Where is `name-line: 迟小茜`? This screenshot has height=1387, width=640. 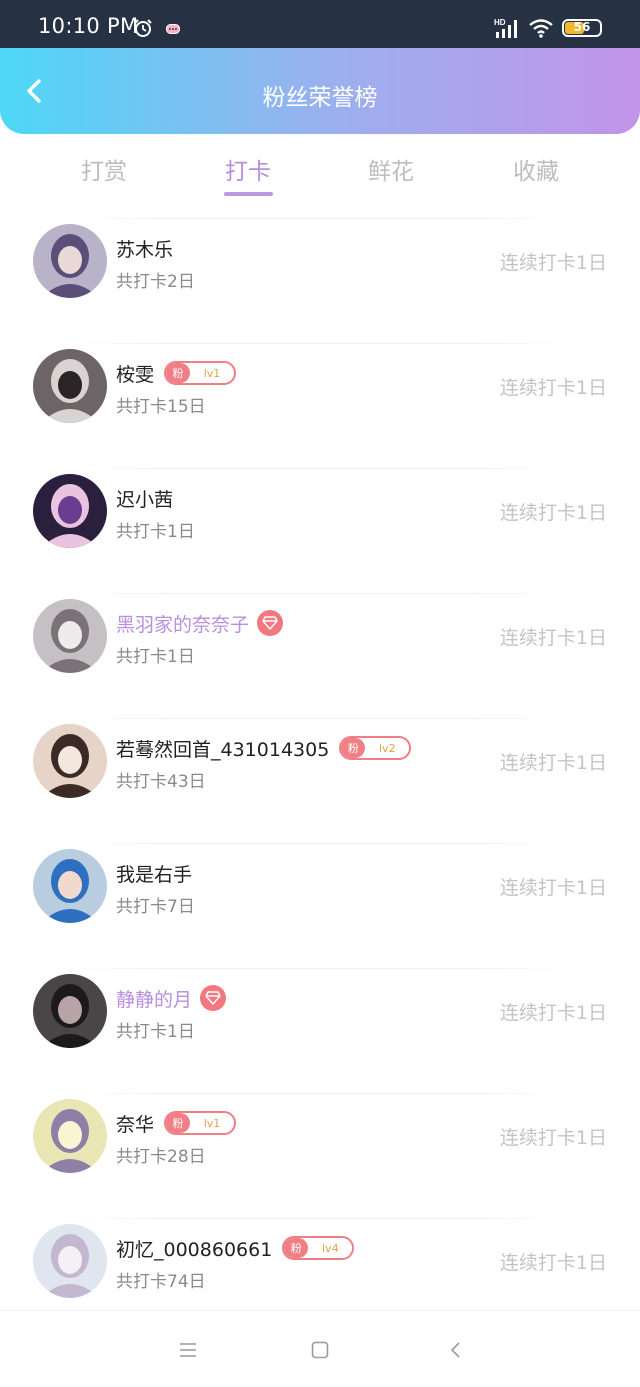 name-line: 迟小茜 is located at coordinates (144, 498).